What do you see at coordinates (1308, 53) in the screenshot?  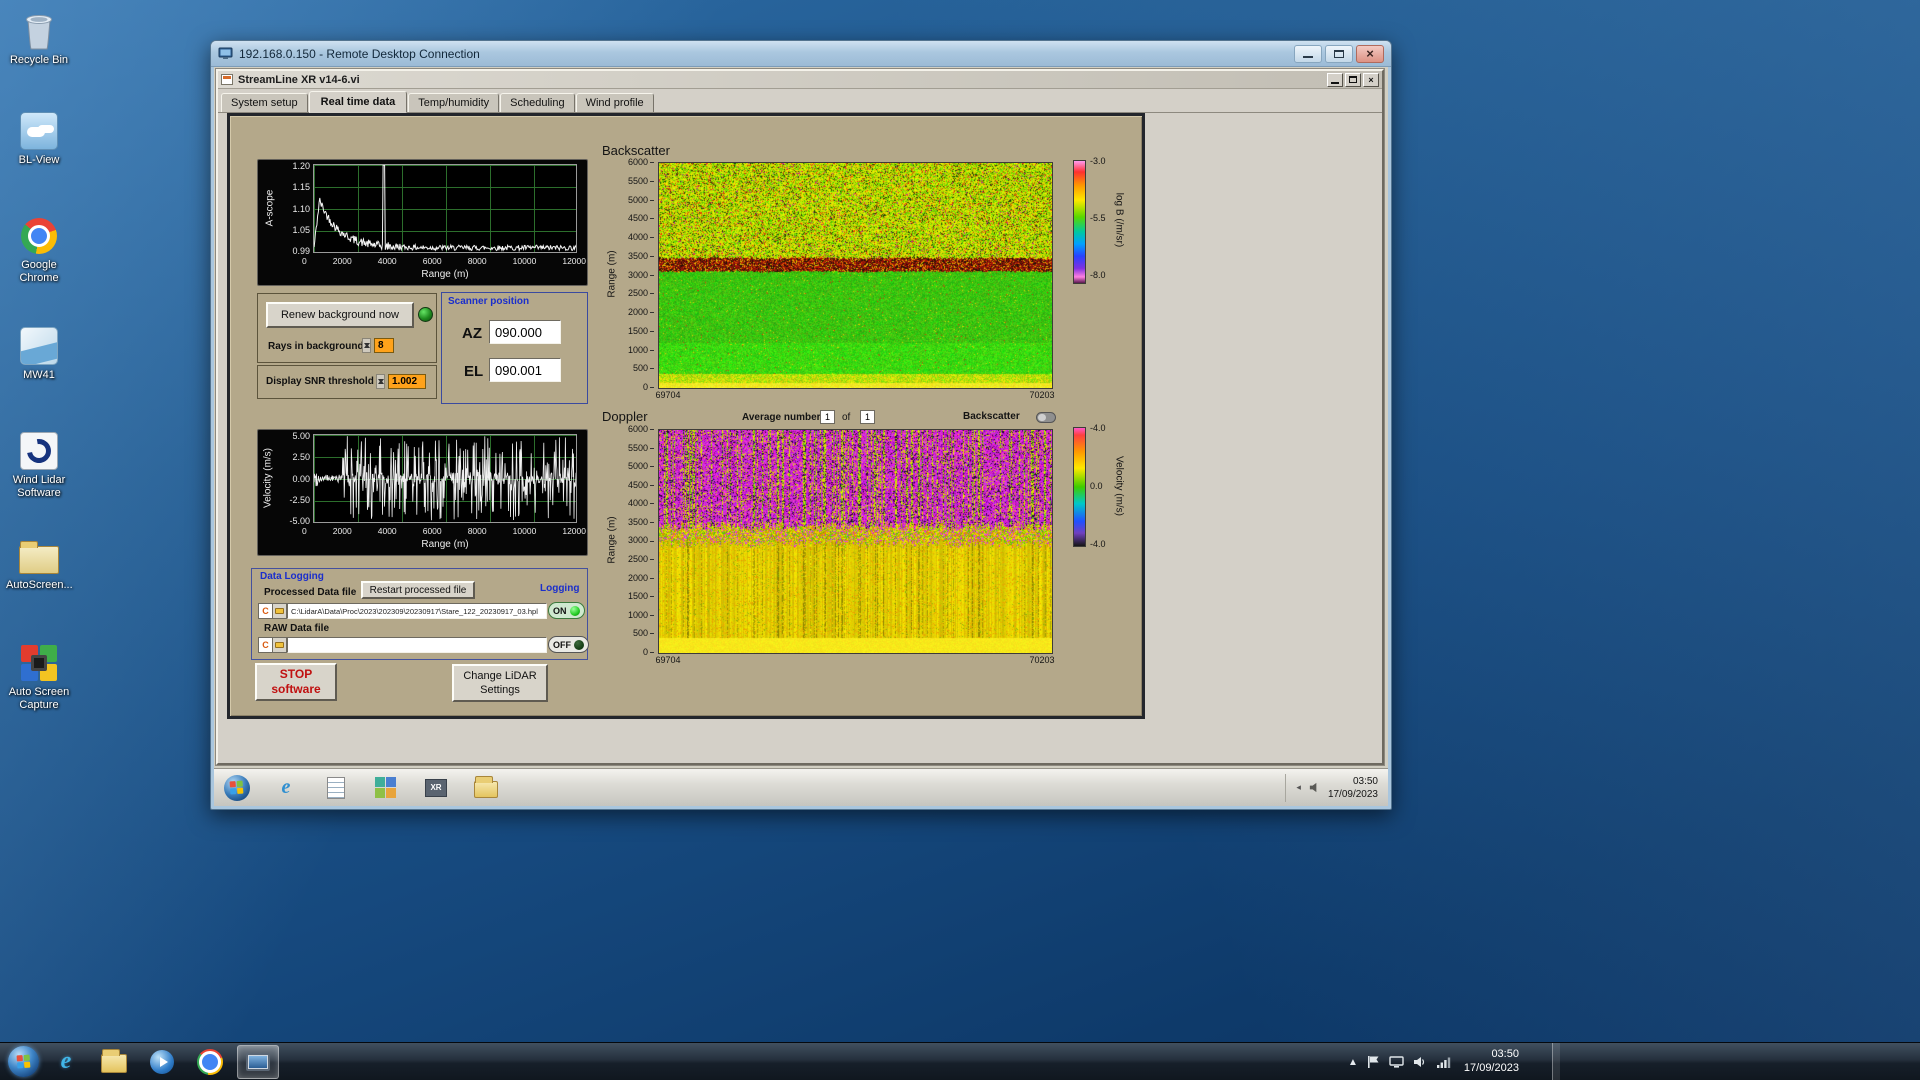 I see `rdp-minimize-button` at bounding box center [1308, 53].